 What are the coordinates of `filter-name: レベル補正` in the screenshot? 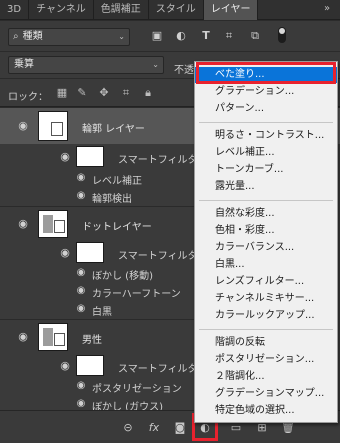 It's located at (117, 181).